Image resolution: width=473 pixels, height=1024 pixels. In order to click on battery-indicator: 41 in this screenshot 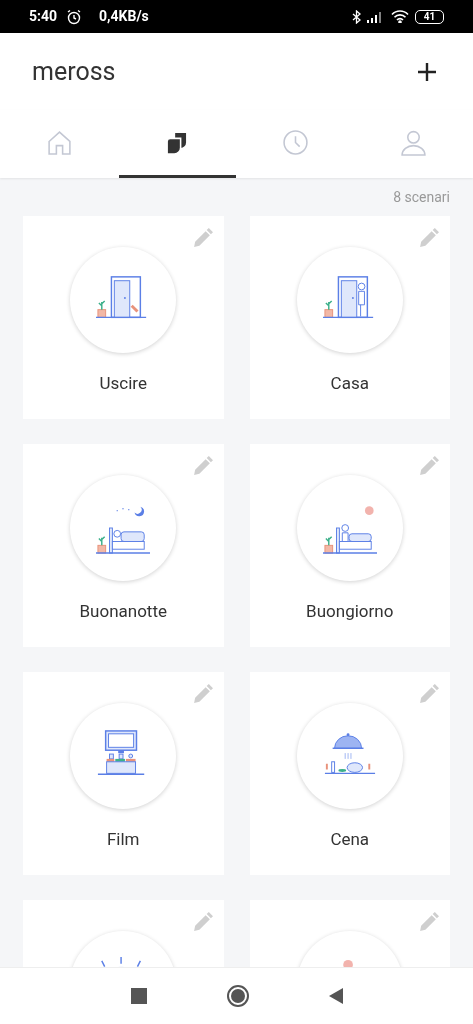, I will do `click(429, 16)`.